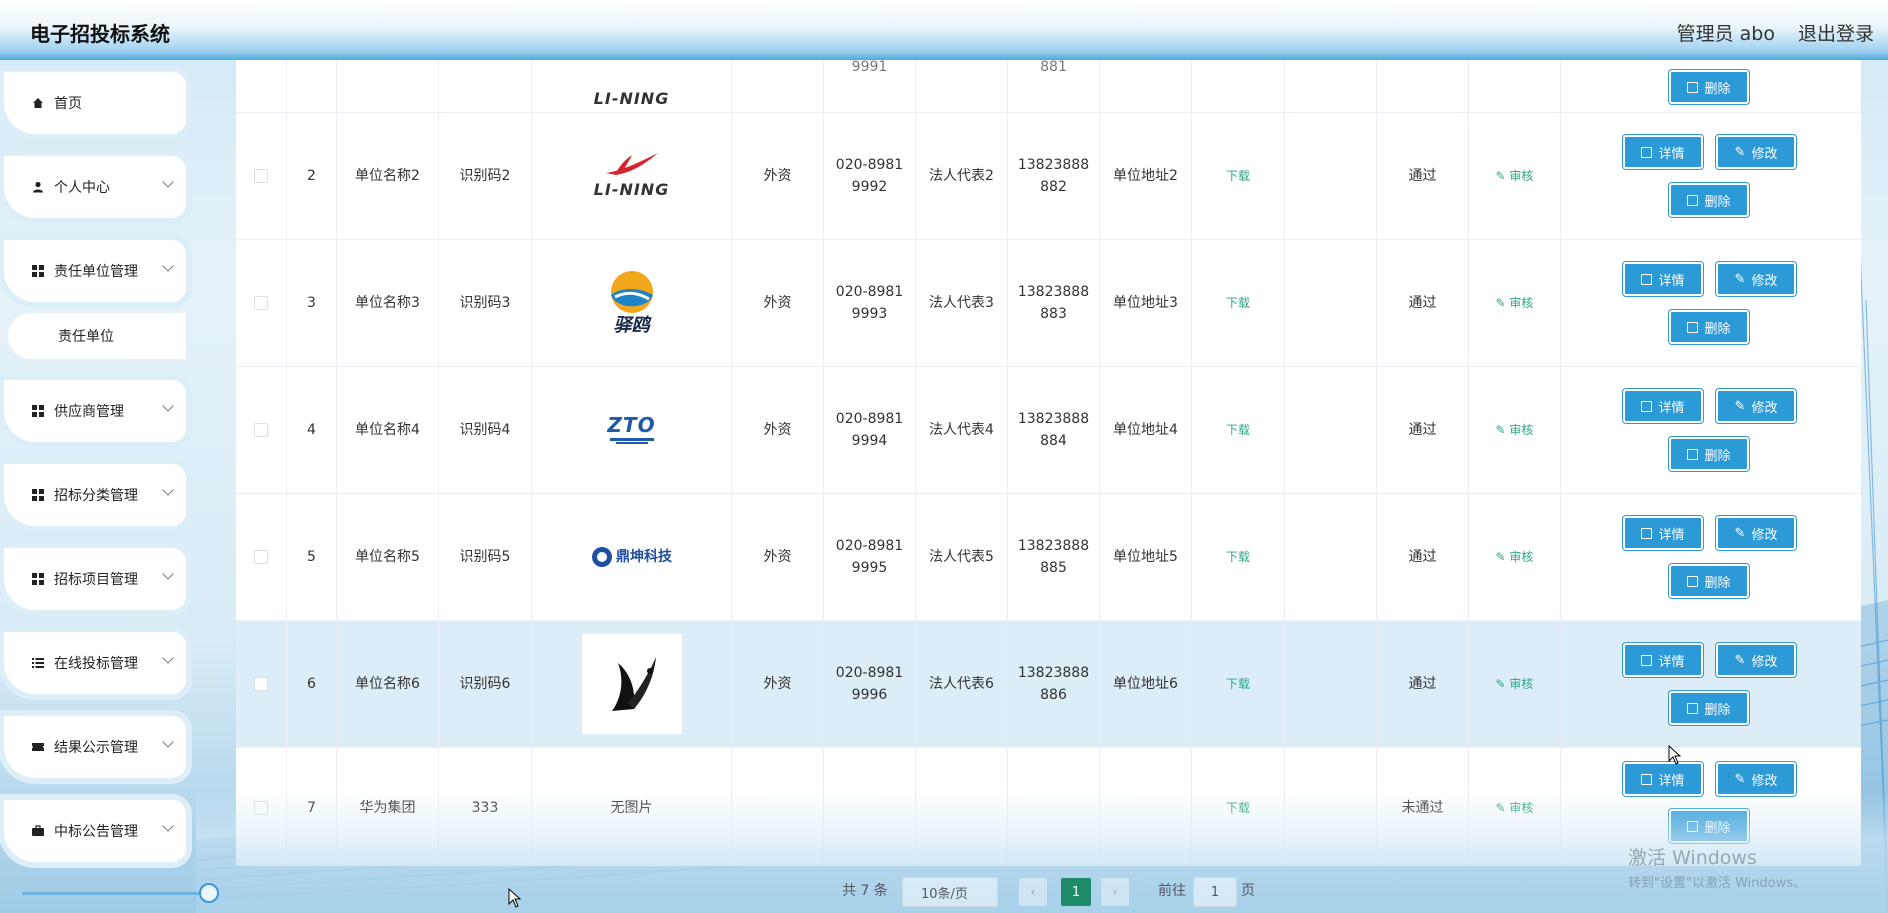 This screenshot has width=1888, height=913. I want to click on sidebar-item-project-management: 招标项目管理, so click(95, 579).